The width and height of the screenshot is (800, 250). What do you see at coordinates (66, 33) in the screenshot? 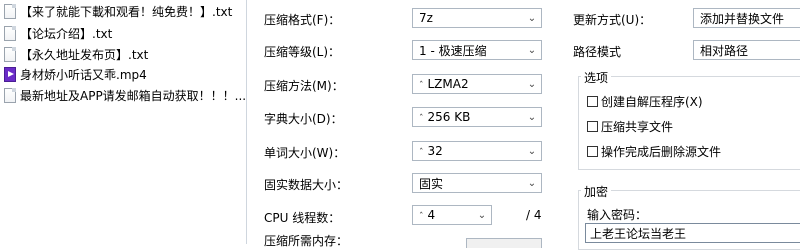
I see `file-name: 【论坛介绍】.txt` at bounding box center [66, 33].